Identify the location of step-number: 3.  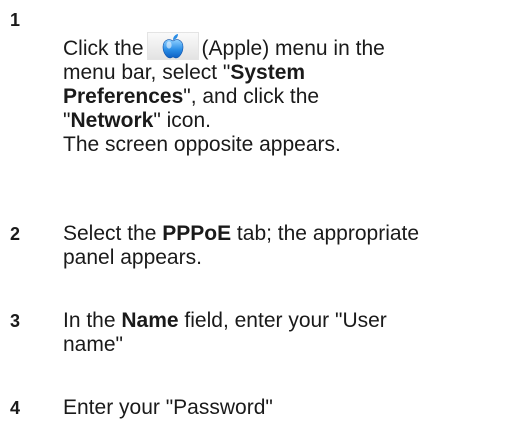
(15, 321).